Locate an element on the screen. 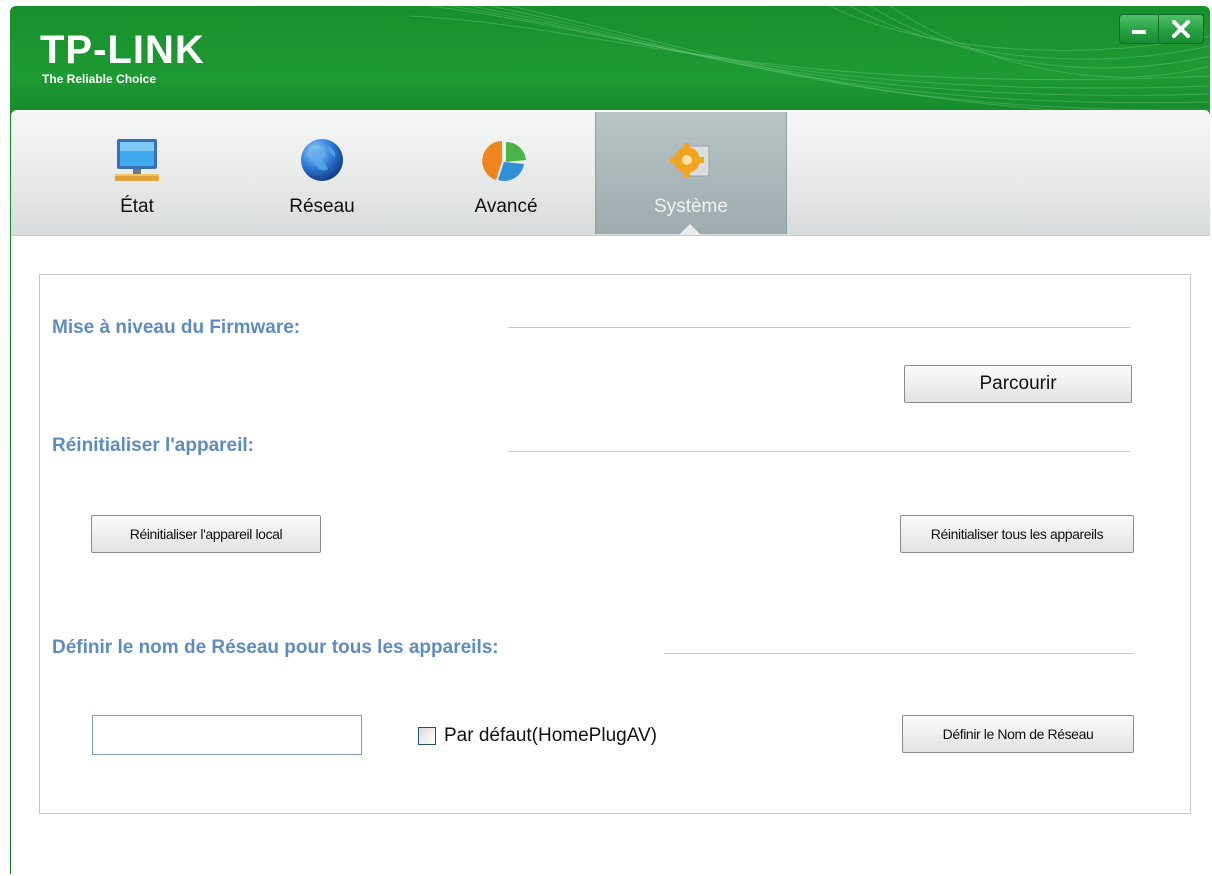 The image size is (1212, 876). tab-reseau: Réseau is located at coordinates (322, 173).